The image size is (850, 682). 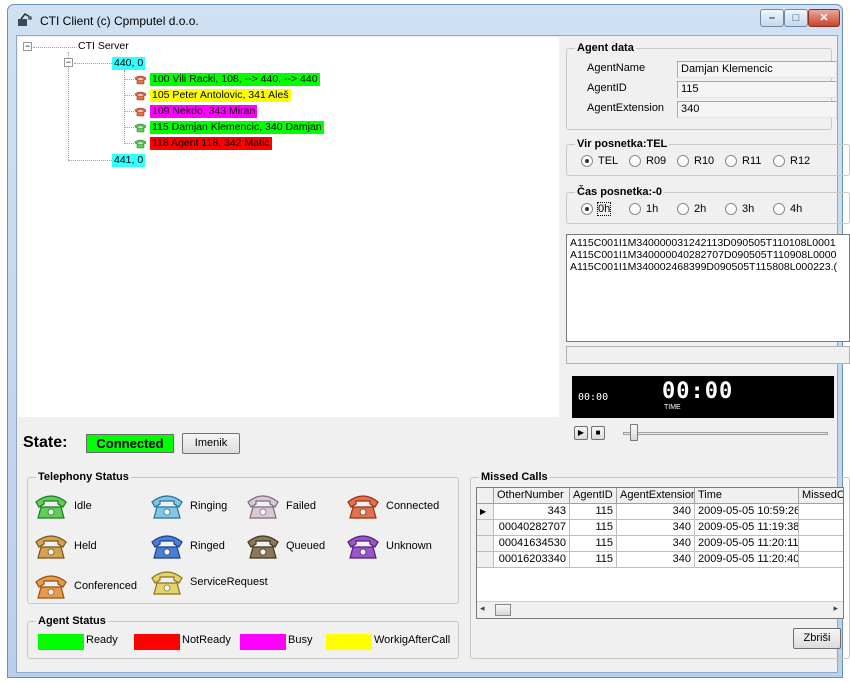 I want to click on table-cell: 2009-05-05 11:19:38, so click(x=747, y=528).